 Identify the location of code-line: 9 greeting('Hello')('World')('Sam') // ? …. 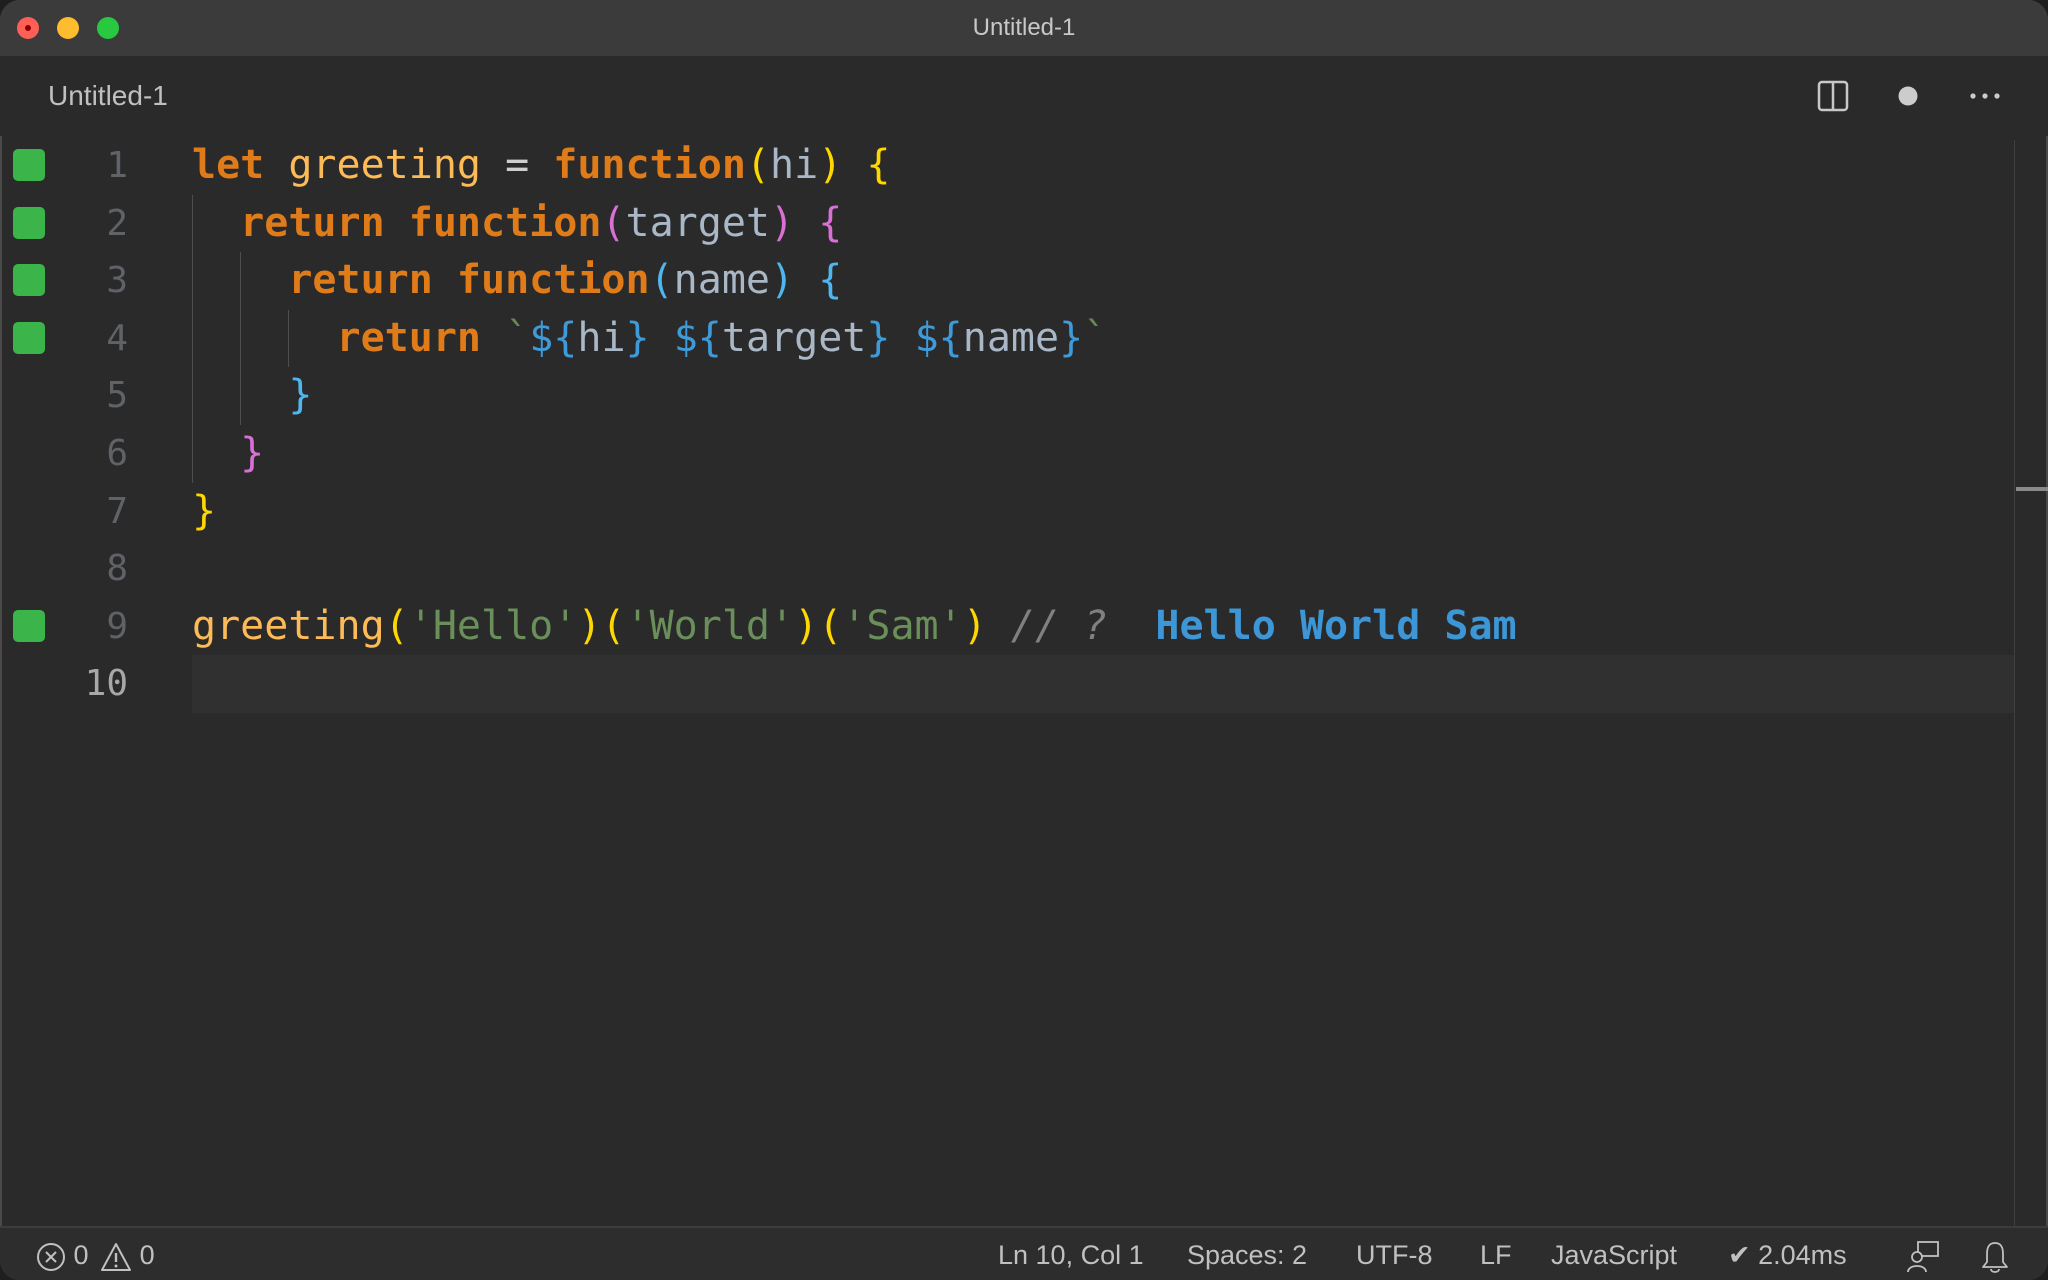
(1007, 627).